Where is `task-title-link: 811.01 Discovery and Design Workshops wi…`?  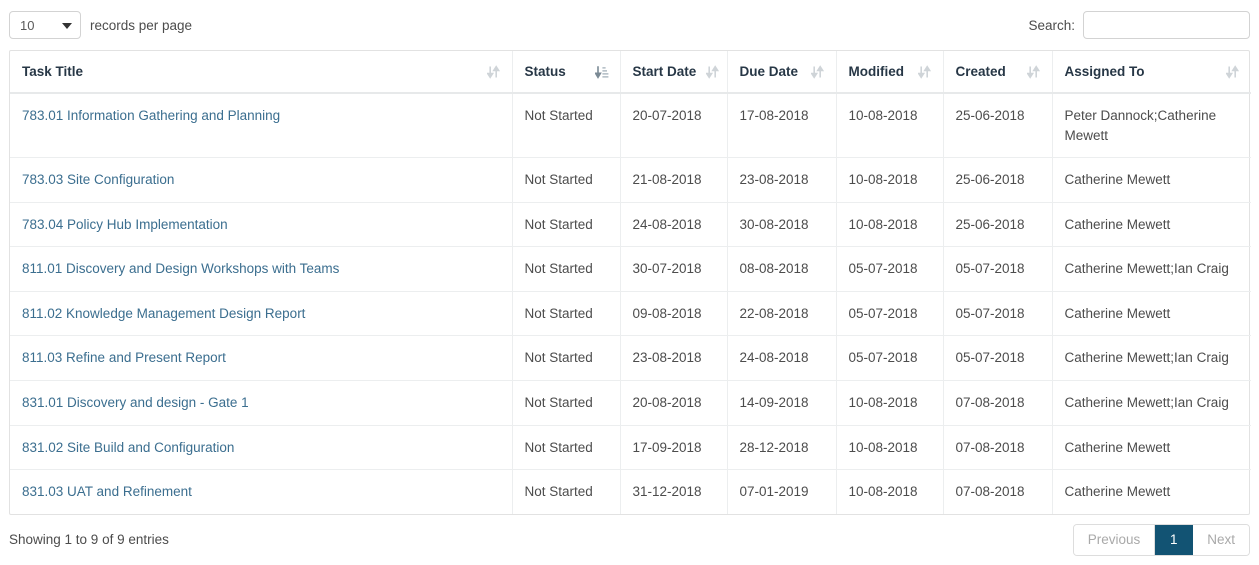 task-title-link: 811.01 Discovery and Design Workshops wi… is located at coordinates (180, 268).